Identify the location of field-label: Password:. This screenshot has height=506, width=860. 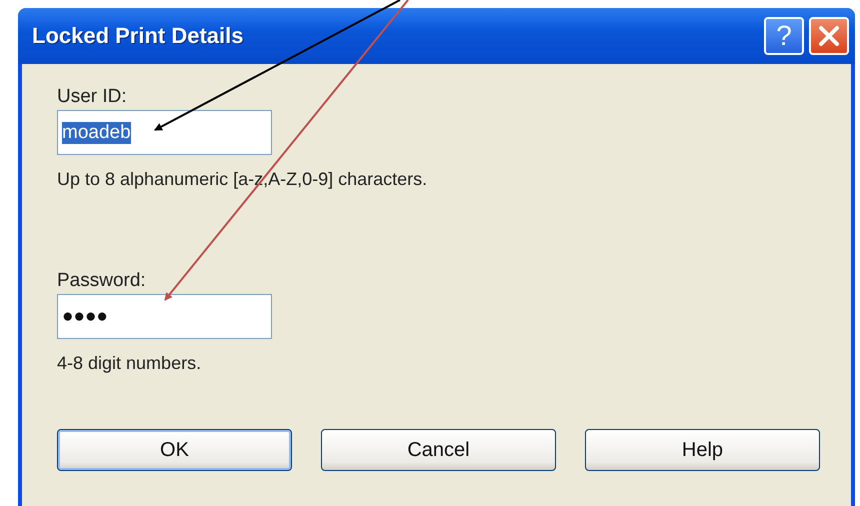
(101, 281).